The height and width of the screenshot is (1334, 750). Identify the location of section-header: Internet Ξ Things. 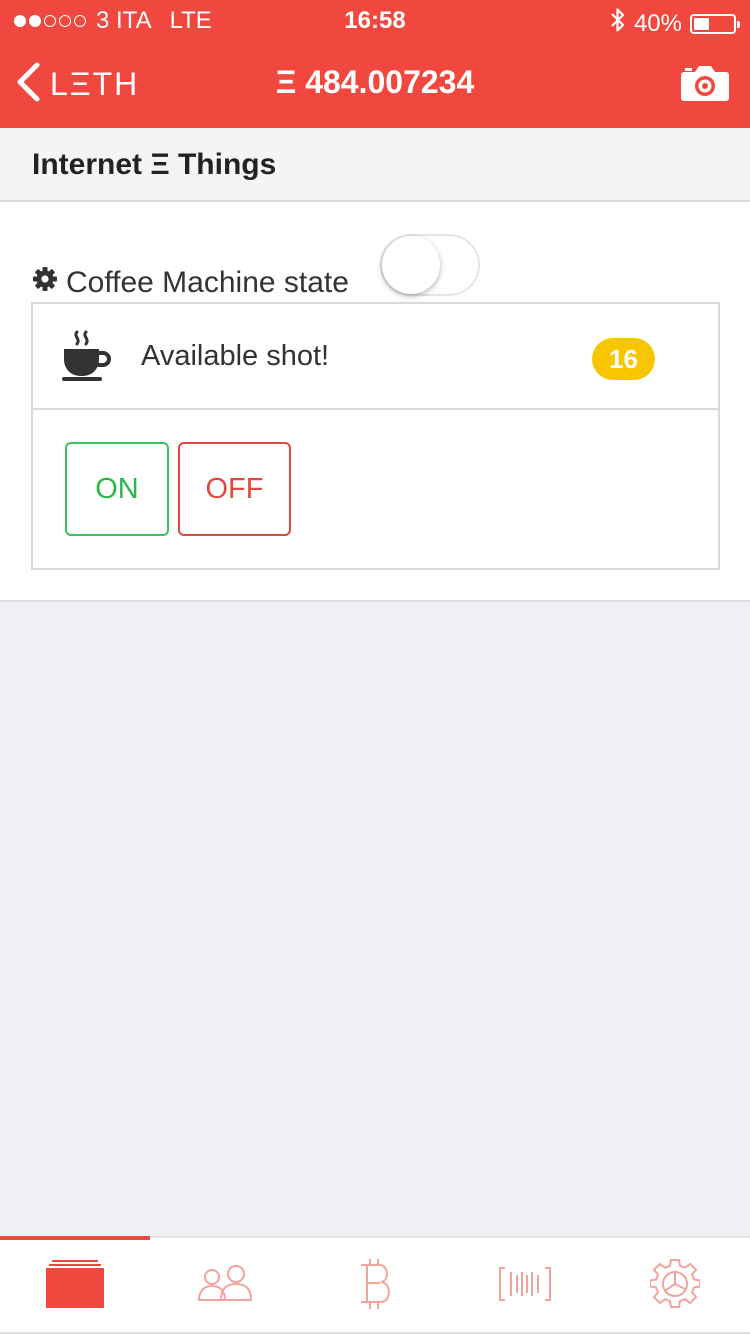
(375, 165).